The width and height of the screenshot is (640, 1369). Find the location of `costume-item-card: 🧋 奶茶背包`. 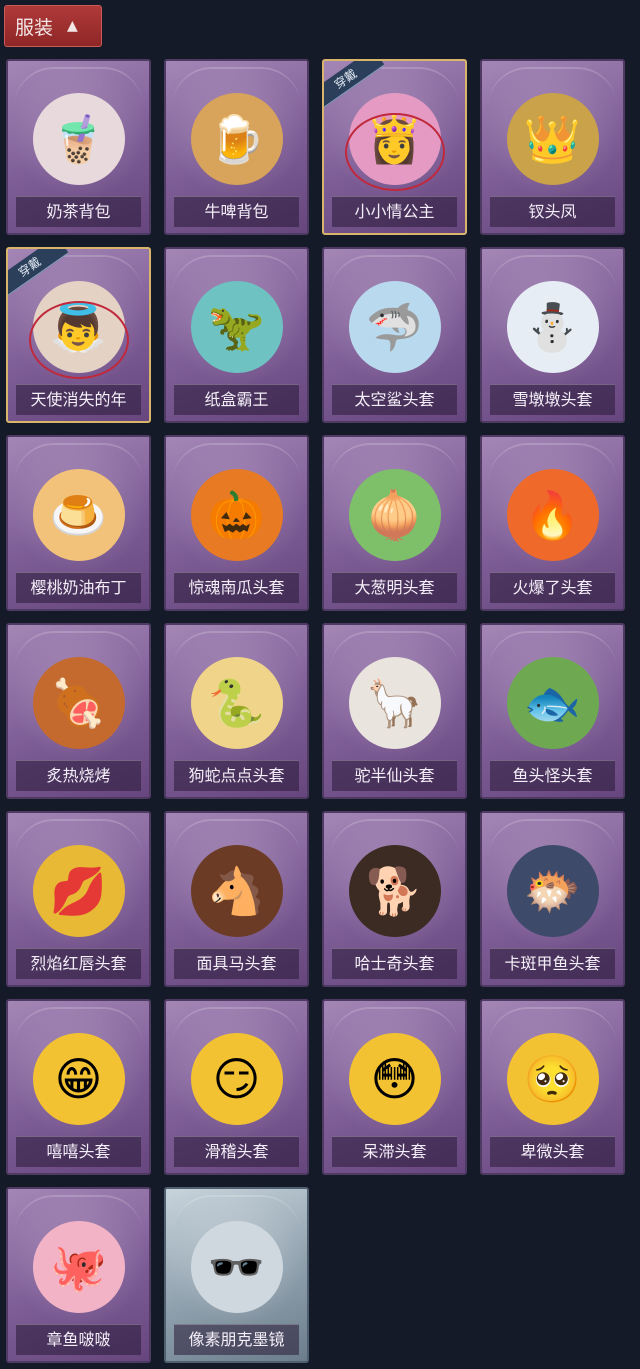

costume-item-card: 🧋 奶茶背包 is located at coordinates (78, 147).